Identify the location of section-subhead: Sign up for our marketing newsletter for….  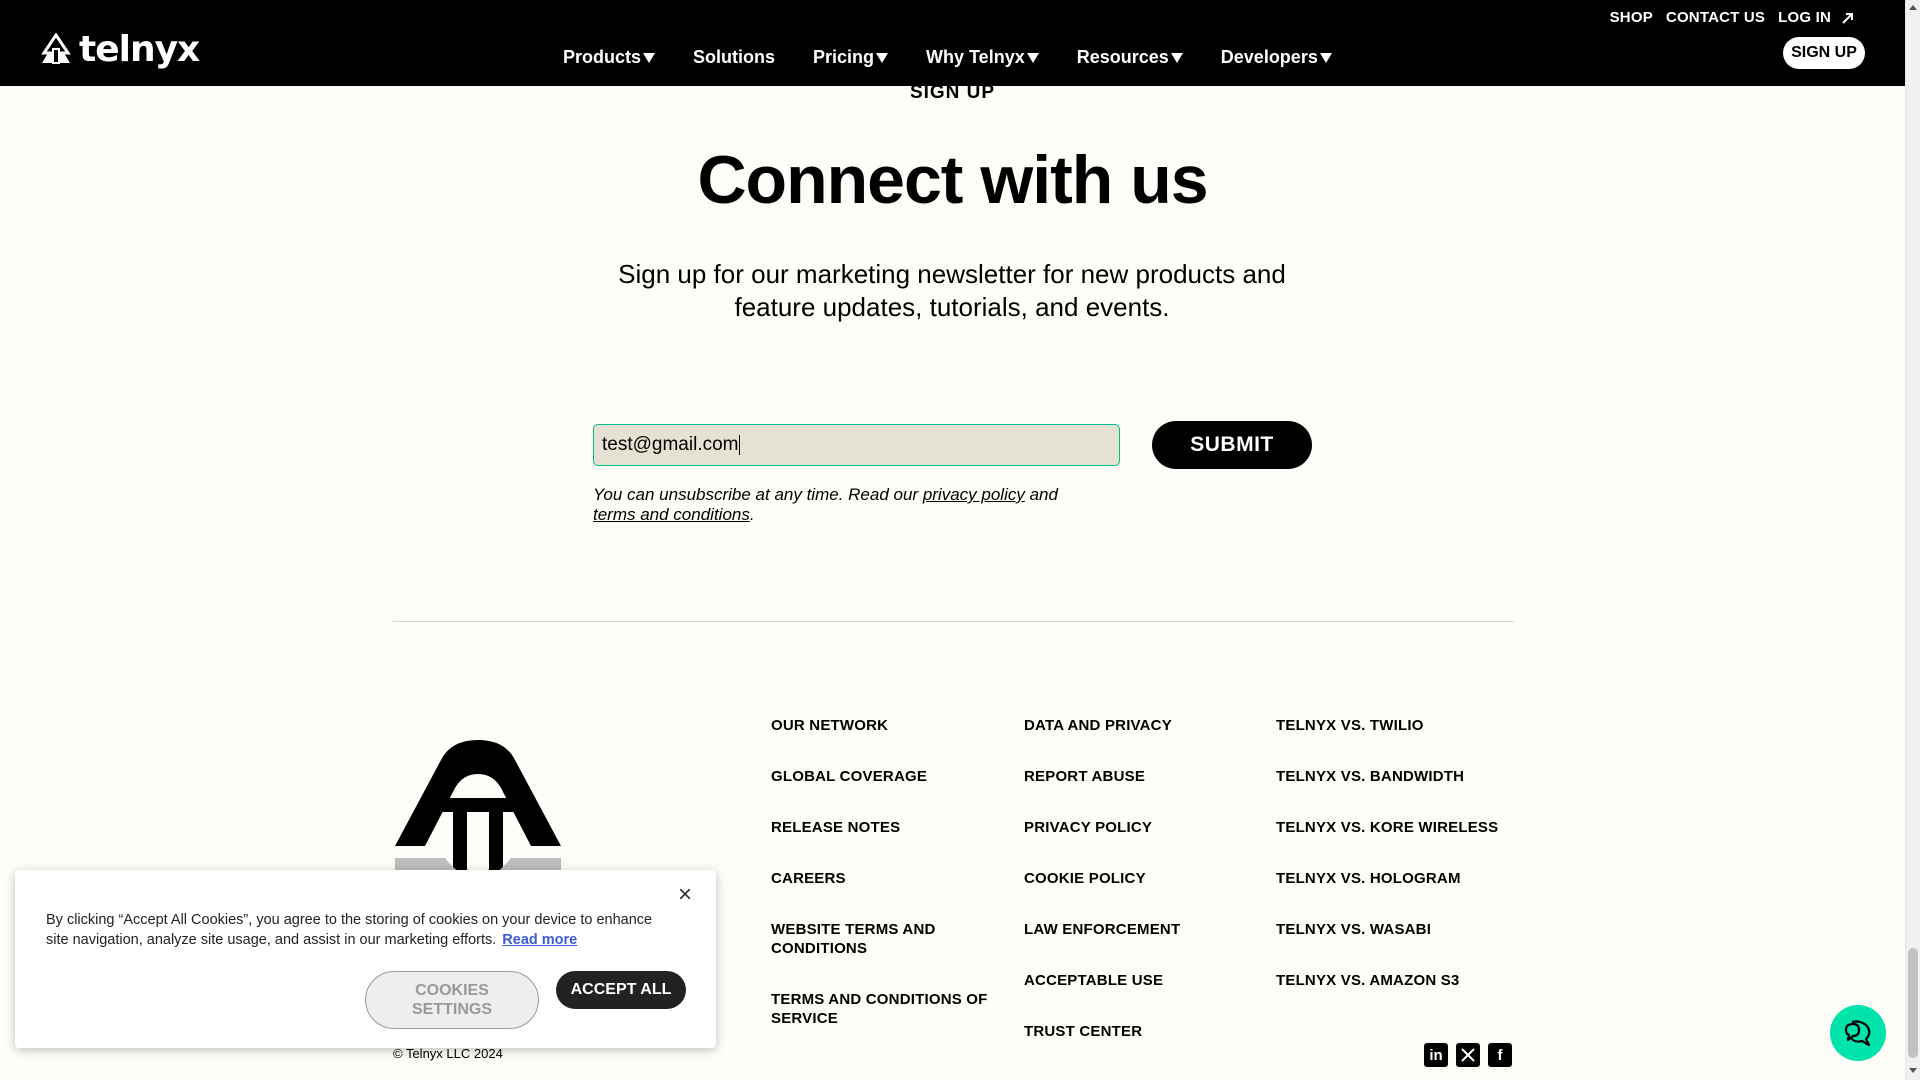
(952, 290).